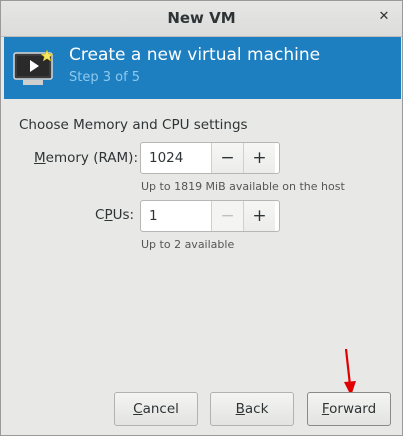  I want to click on forward-button: Forward, so click(349, 409).